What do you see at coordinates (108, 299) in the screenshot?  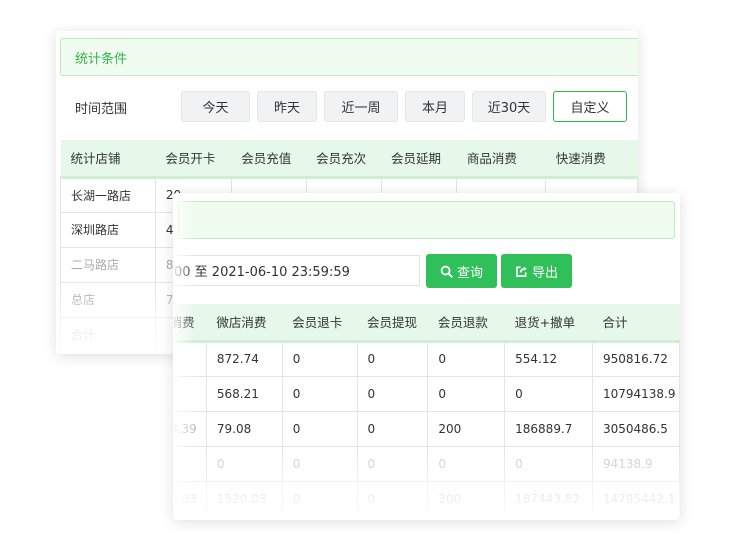 I see `cell: 总店` at bounding box center [108, 299].